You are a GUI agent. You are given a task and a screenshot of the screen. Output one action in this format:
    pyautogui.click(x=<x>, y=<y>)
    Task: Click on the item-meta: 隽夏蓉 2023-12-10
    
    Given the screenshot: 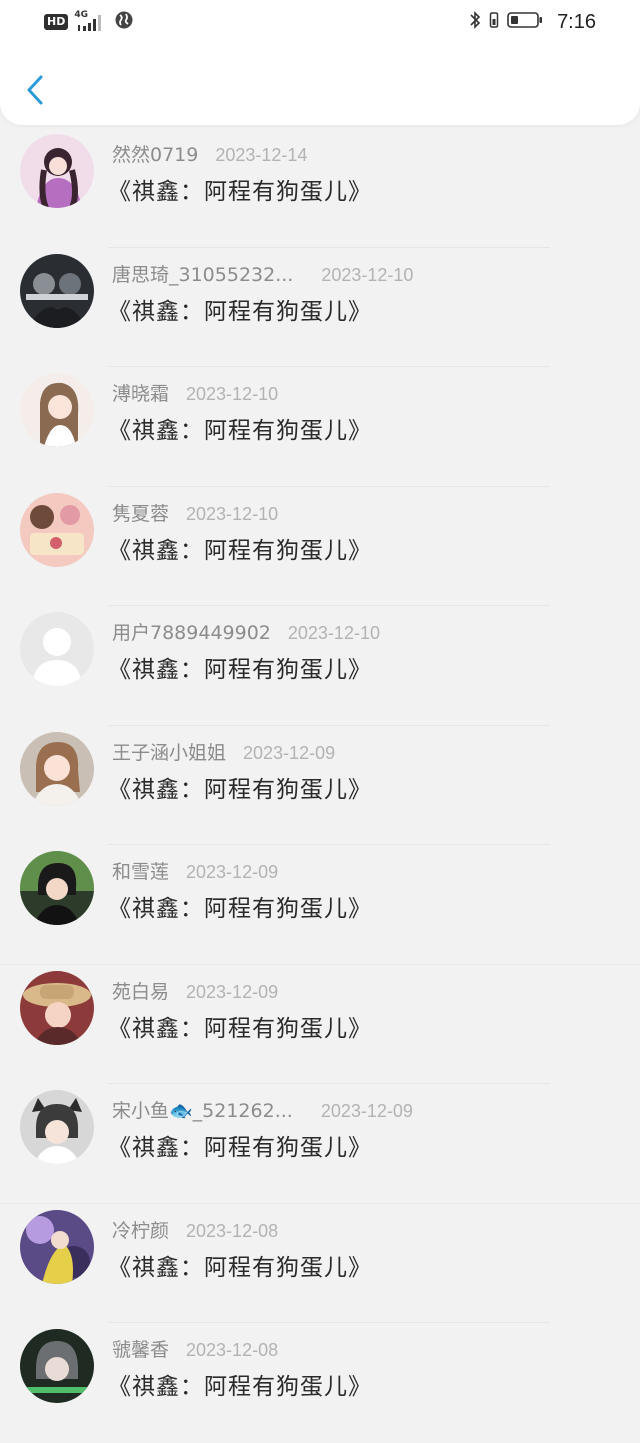 What is the action you would take?
    pyautogui.click(x=195, y=512)
    